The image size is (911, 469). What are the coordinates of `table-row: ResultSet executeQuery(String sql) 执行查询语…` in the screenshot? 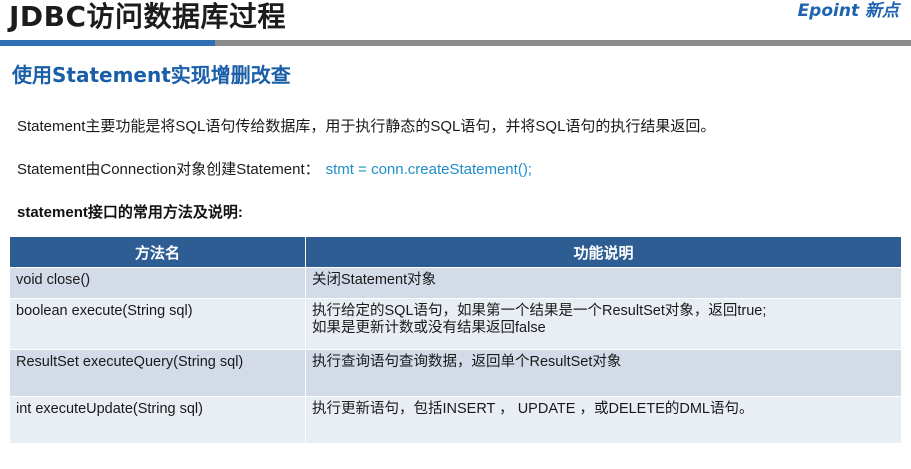 It's located at (455, 373).